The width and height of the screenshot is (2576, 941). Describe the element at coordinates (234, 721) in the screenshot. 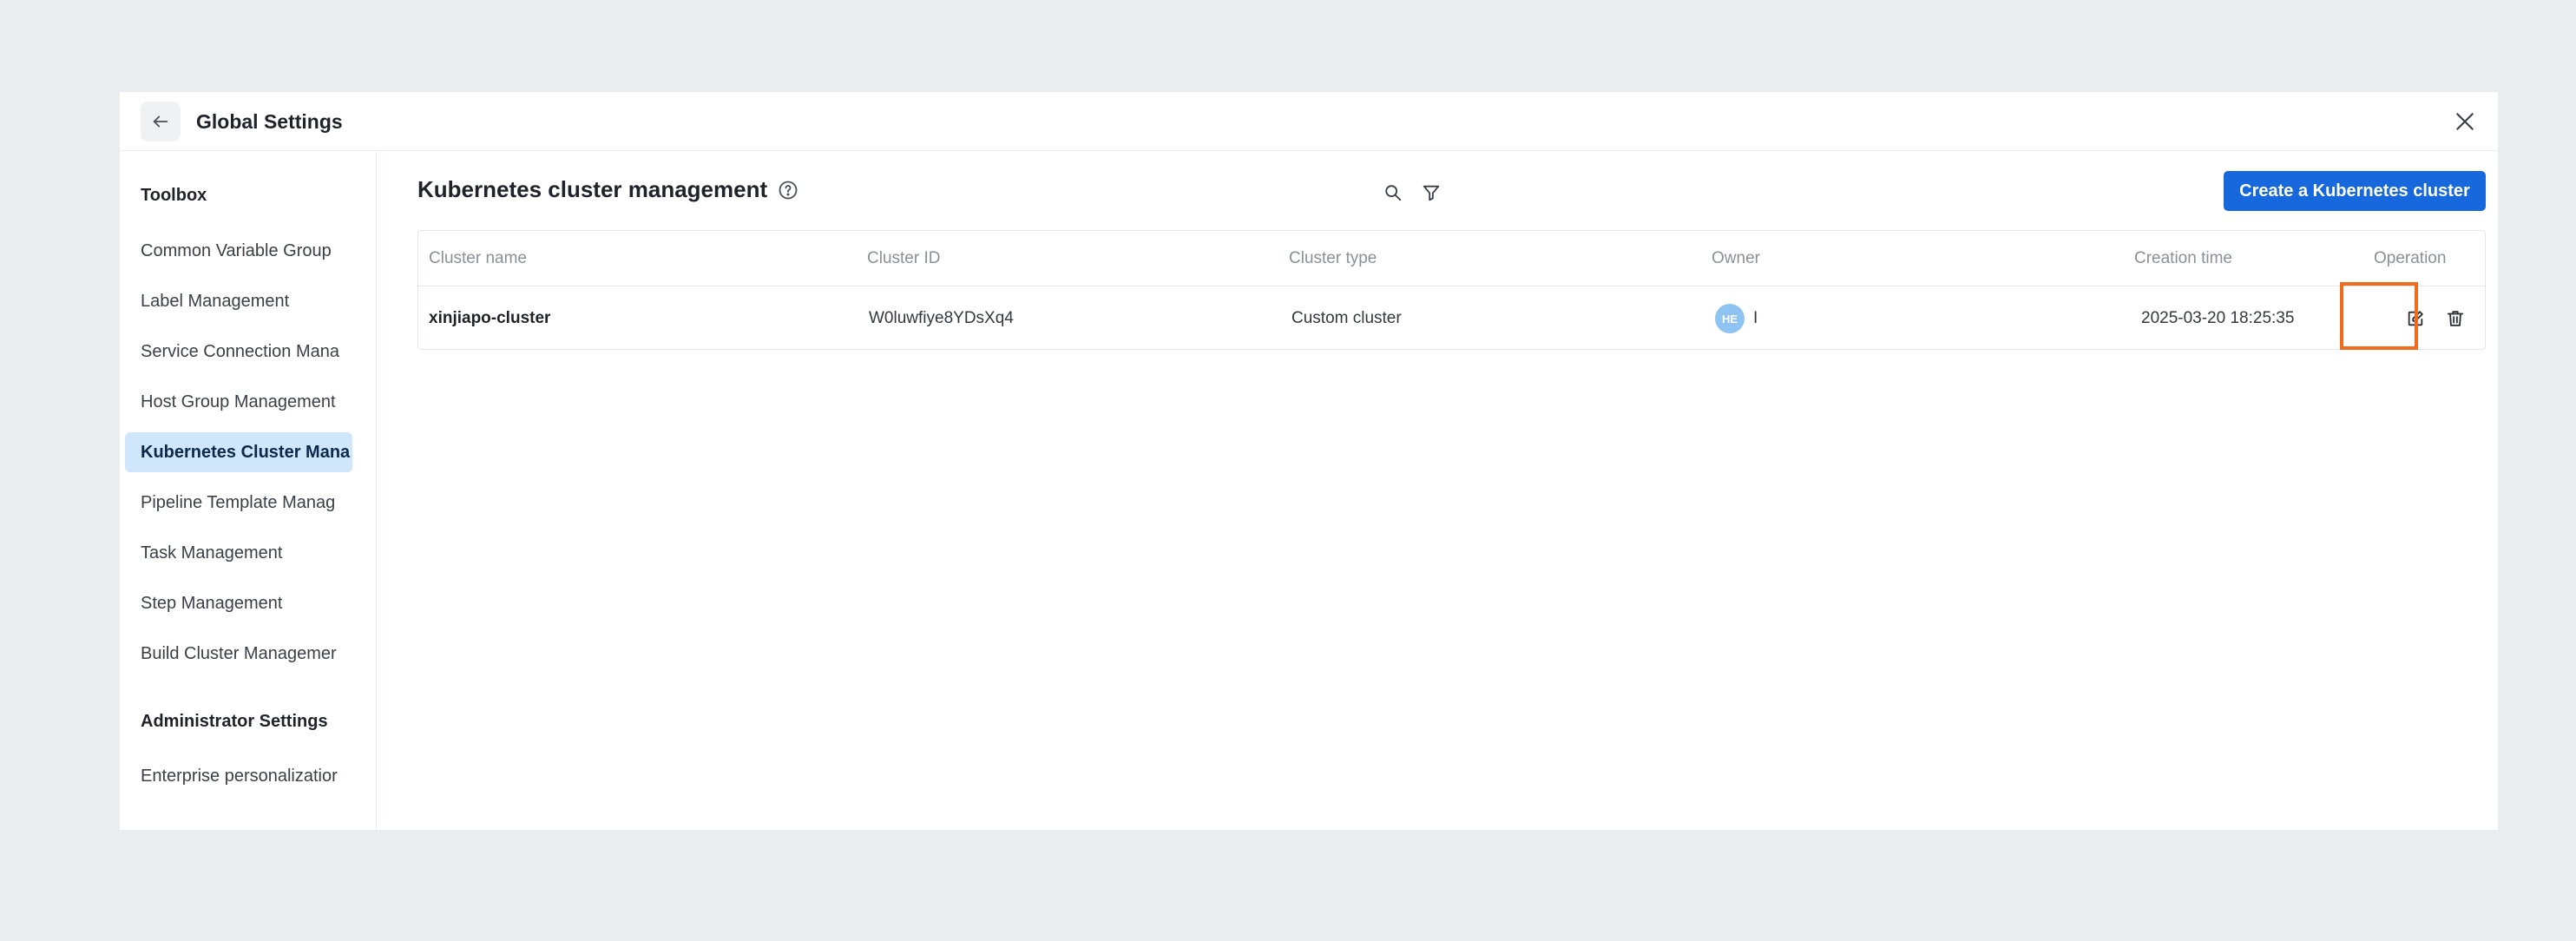

I see `sidebar-group-admin: Administrator Settings` at that location.